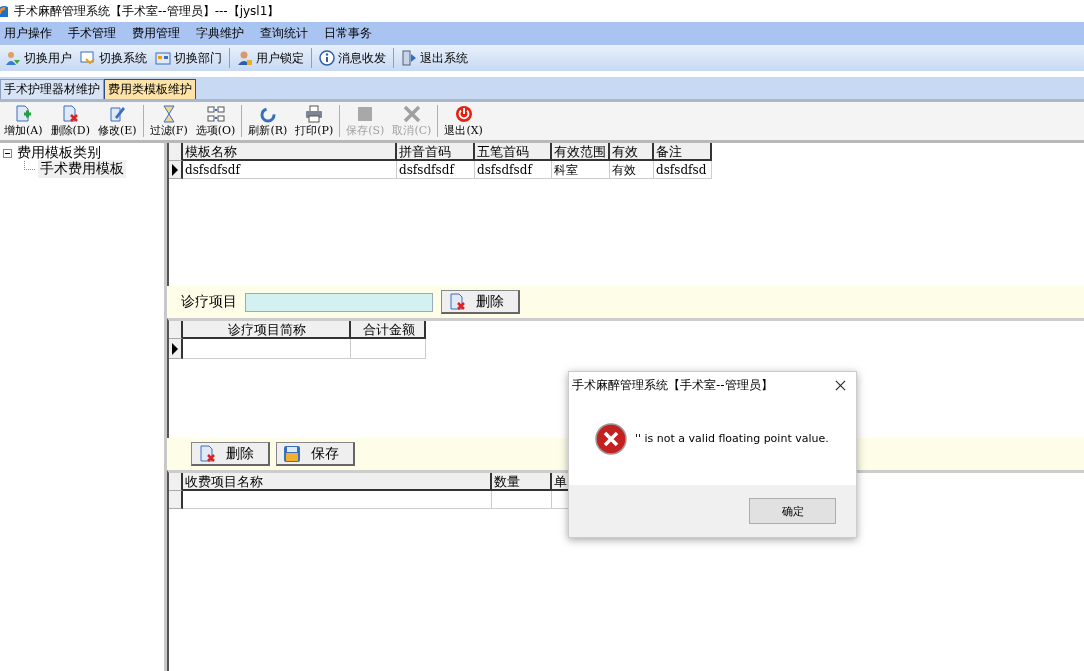  I want to click on toolbar-button: 消息收发, so click(352, 58).